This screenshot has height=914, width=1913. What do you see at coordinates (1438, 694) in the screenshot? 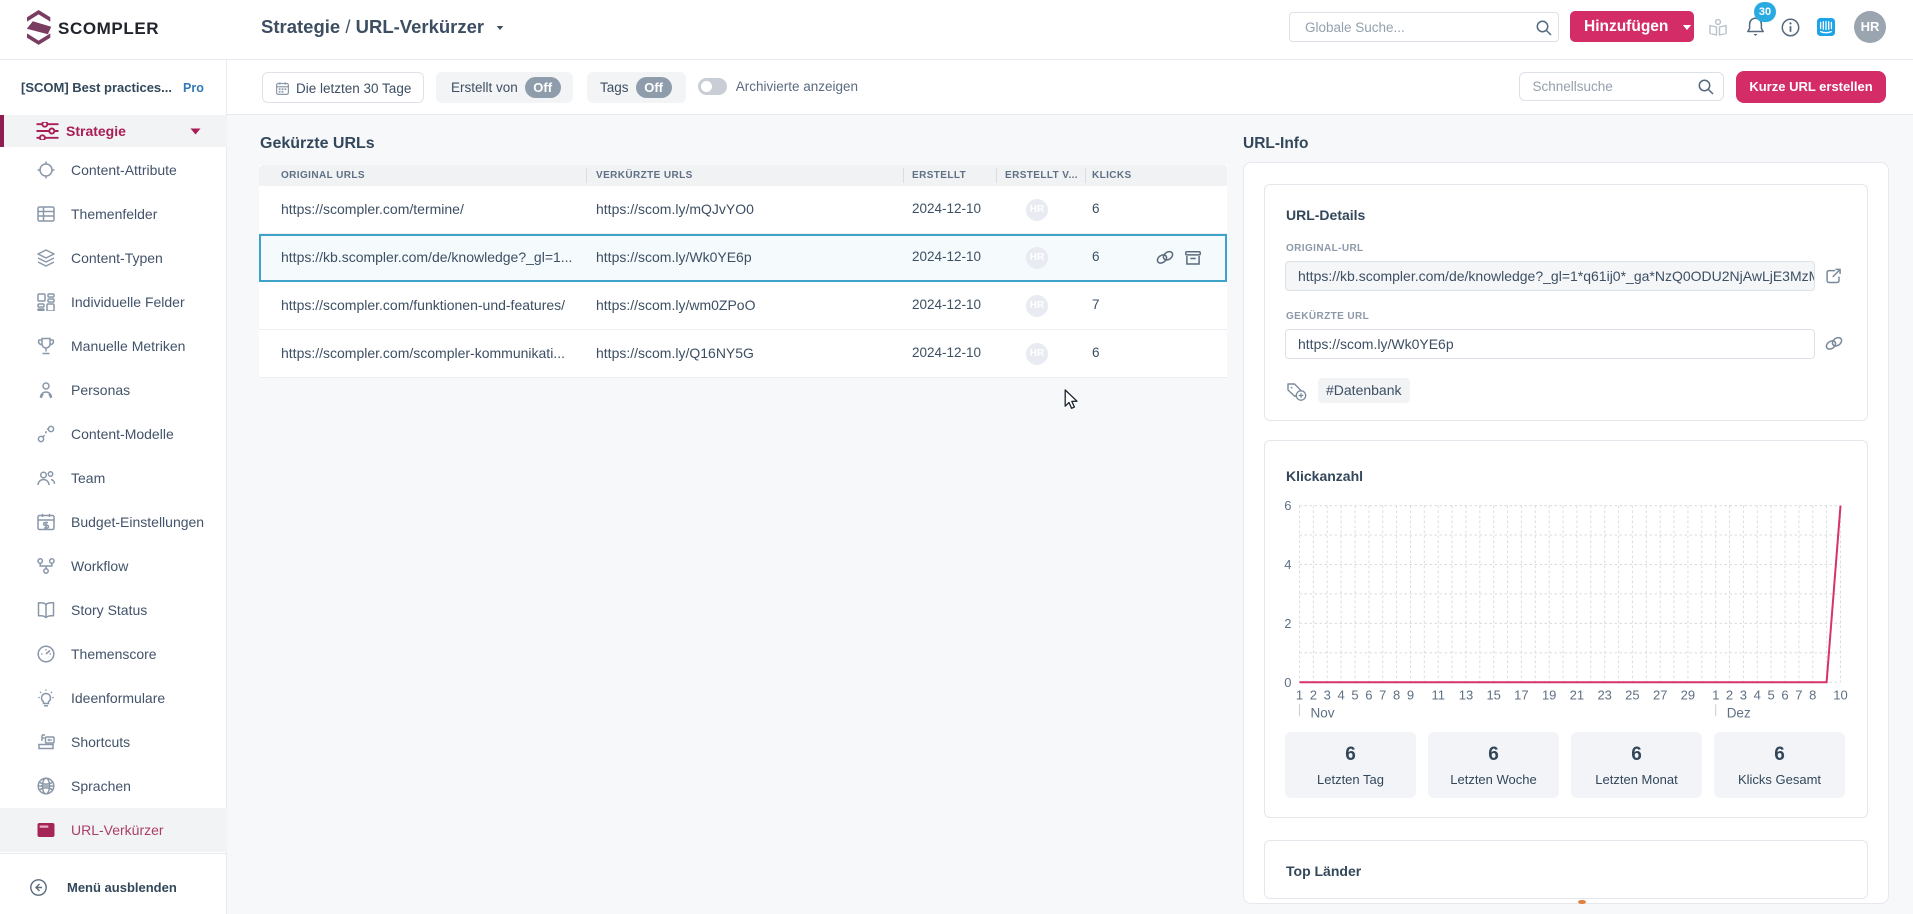
I see `svg-text: 11` at bounding box center [1438, 694].